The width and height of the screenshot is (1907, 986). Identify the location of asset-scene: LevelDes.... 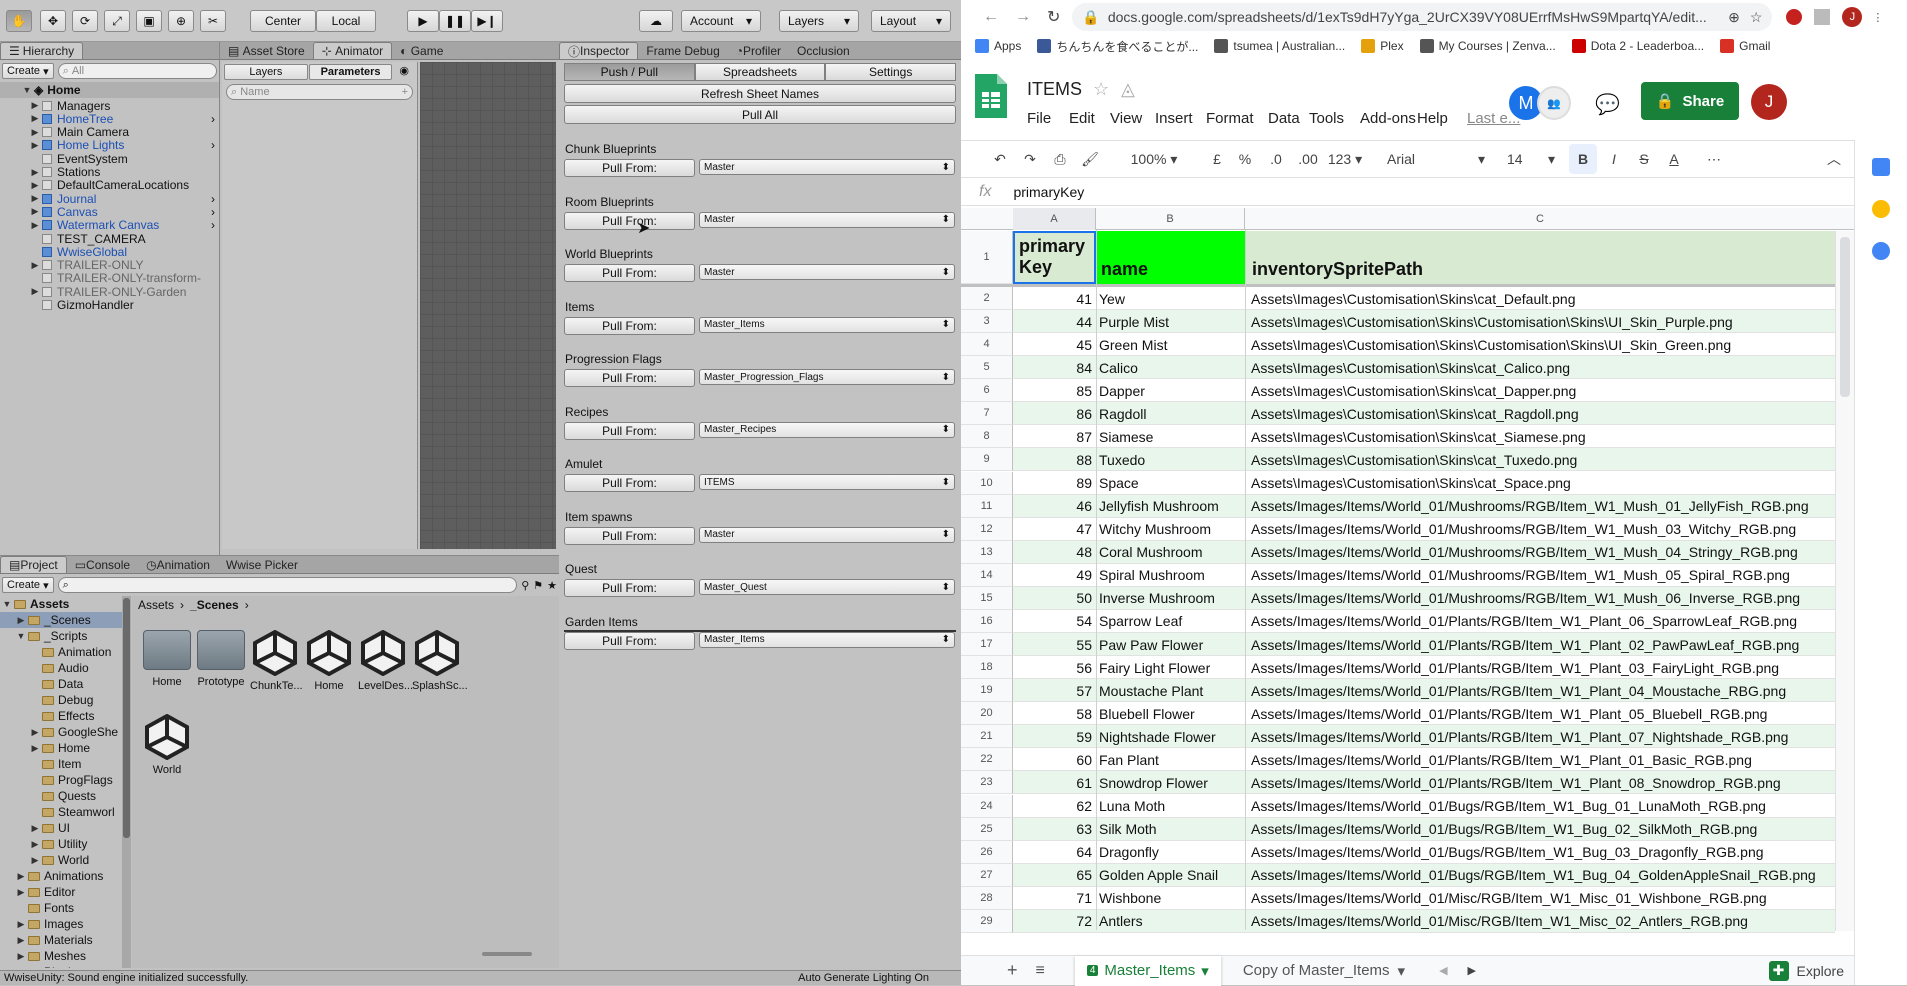
(385, 660).